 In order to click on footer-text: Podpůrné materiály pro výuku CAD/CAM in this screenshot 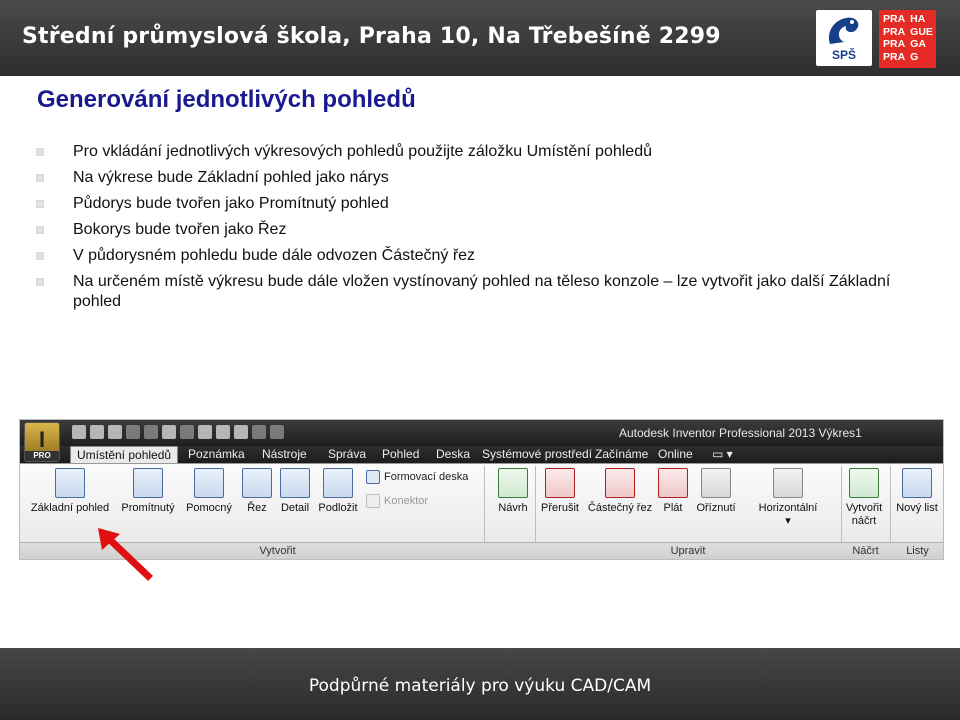, I will do `click(480, 686)`.